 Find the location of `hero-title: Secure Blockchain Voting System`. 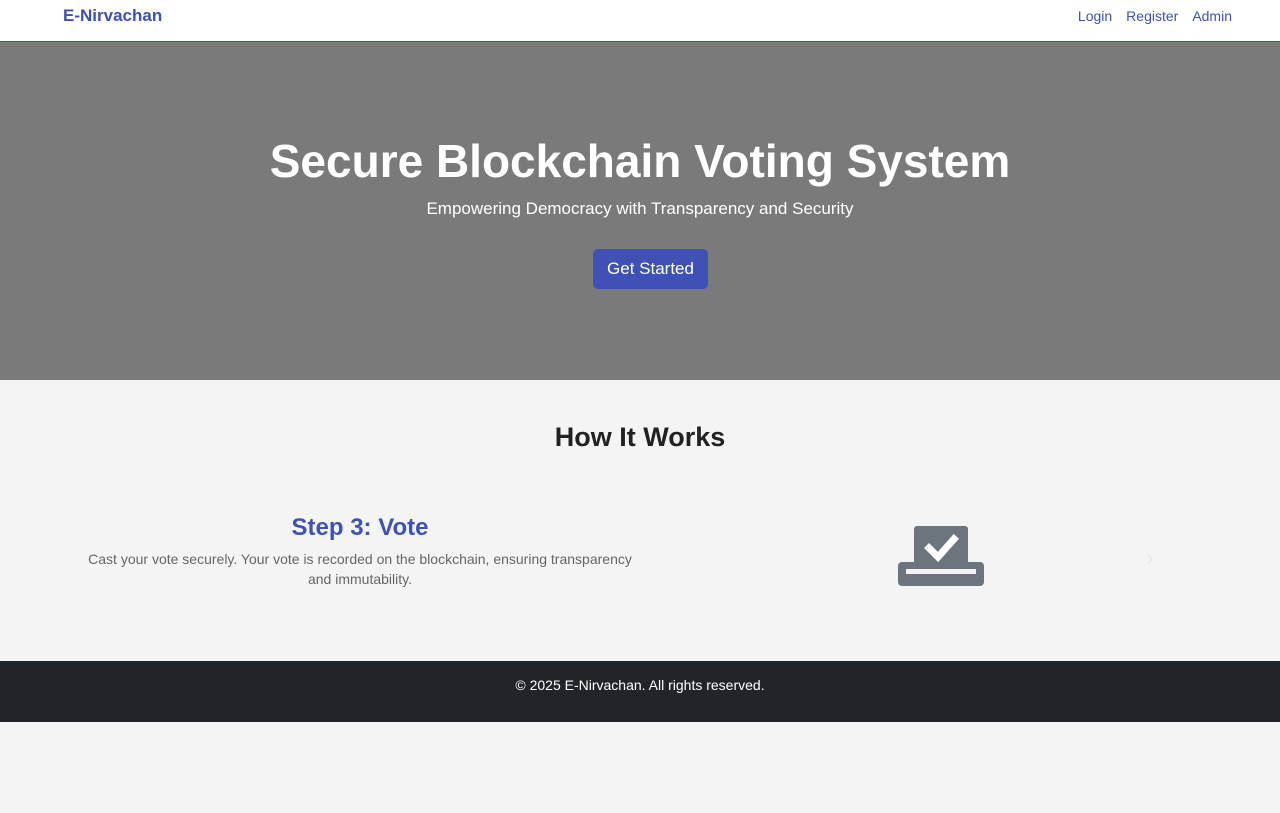

hero-title: Secure Blockchain Voting System is located at coordinates (640, 161).